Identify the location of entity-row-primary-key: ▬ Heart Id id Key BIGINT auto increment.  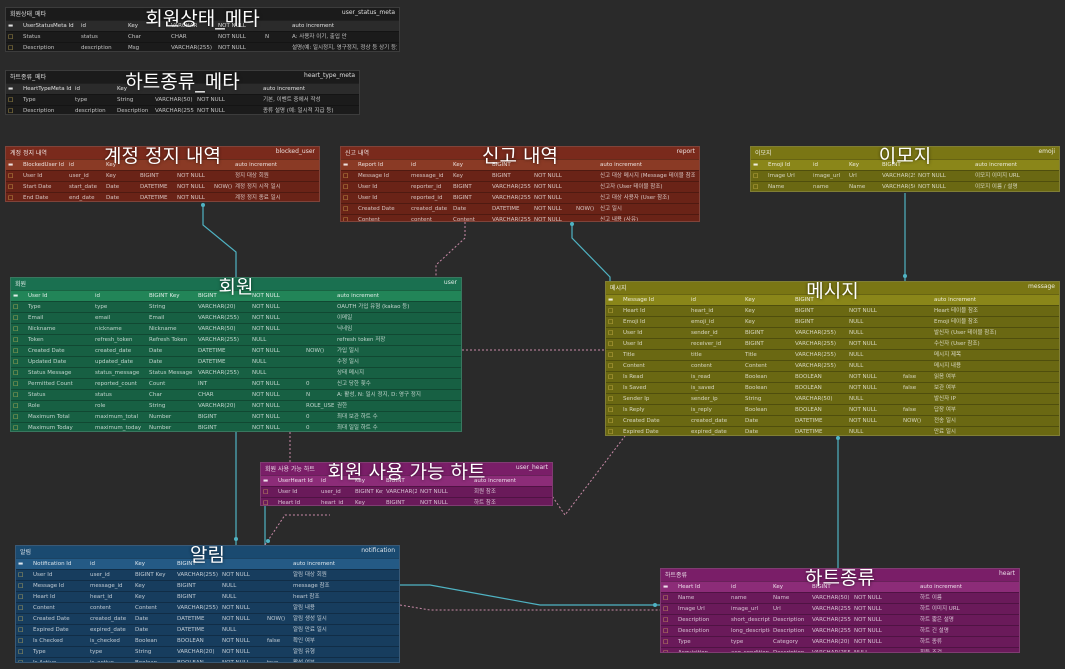
(840, 586).